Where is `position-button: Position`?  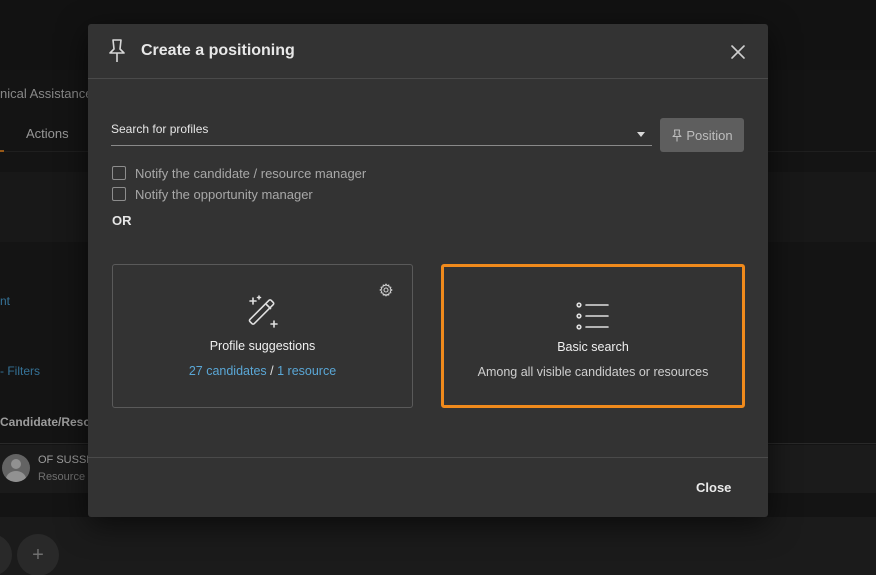 position-button: Position is located at coordinates (702, 135).